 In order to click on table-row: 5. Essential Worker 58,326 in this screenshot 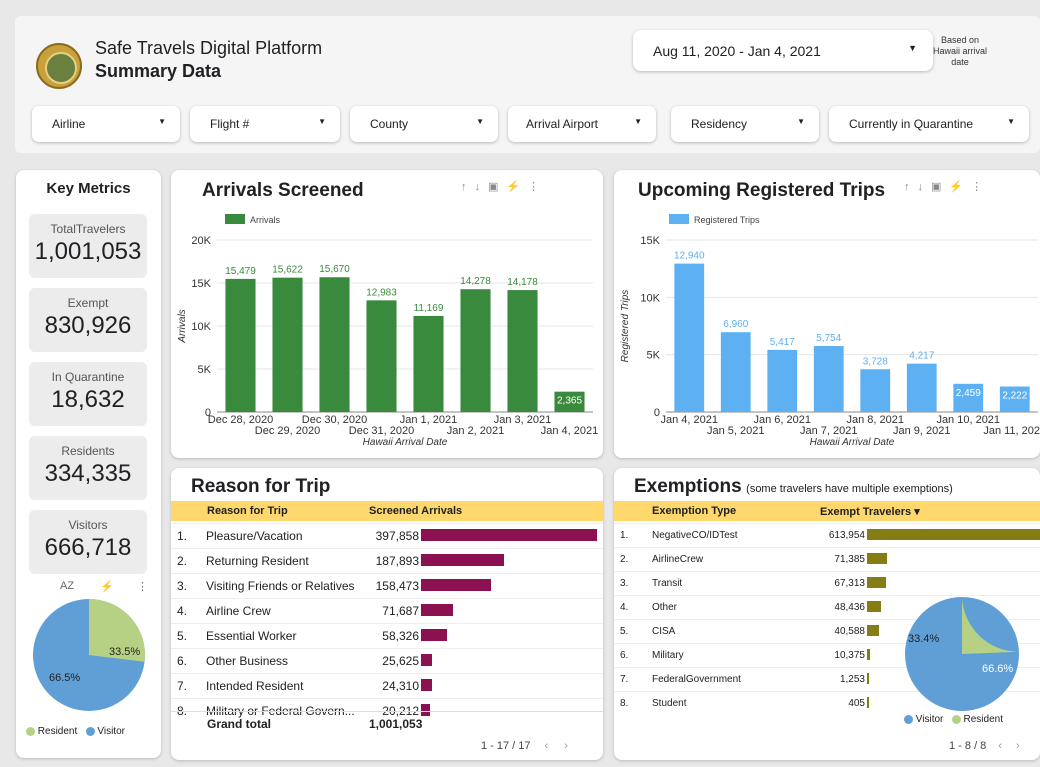, I will do `click(387, 635)`.